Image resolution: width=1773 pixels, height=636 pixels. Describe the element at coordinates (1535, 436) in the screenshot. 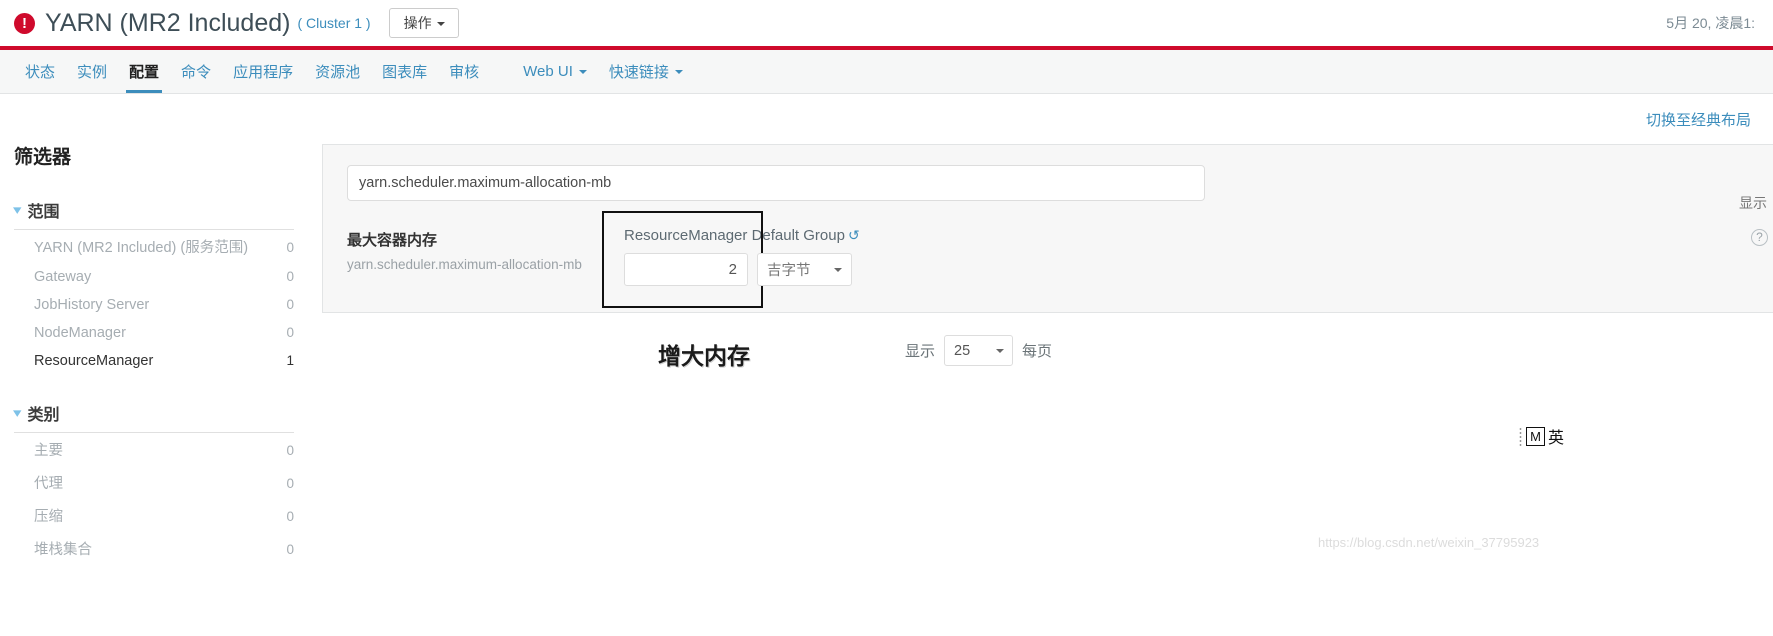

I see `ime-mode-icon: M` at that location.